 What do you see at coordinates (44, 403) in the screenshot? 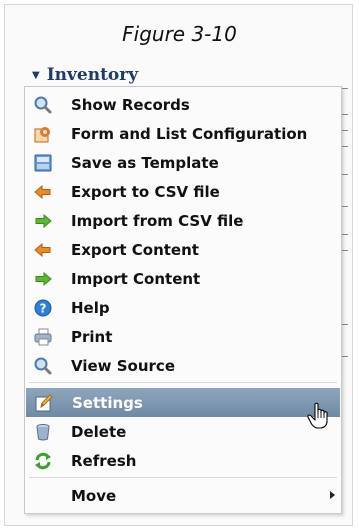
I see `pencil-edit-icon` at bounding box center [44, 403].